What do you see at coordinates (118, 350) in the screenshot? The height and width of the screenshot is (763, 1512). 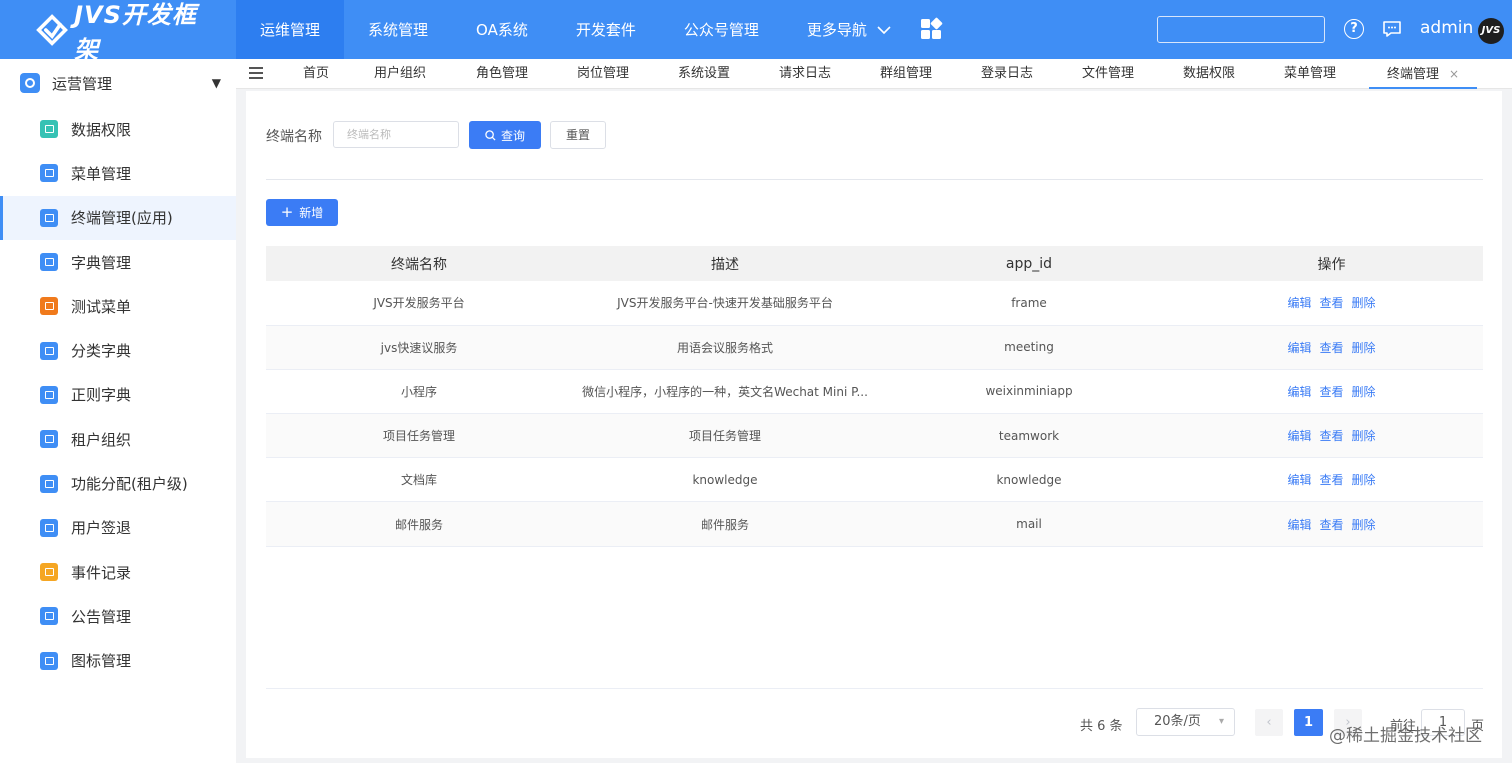 I see `sidebar-item: 分类字典` at bounding box center [118, 350].